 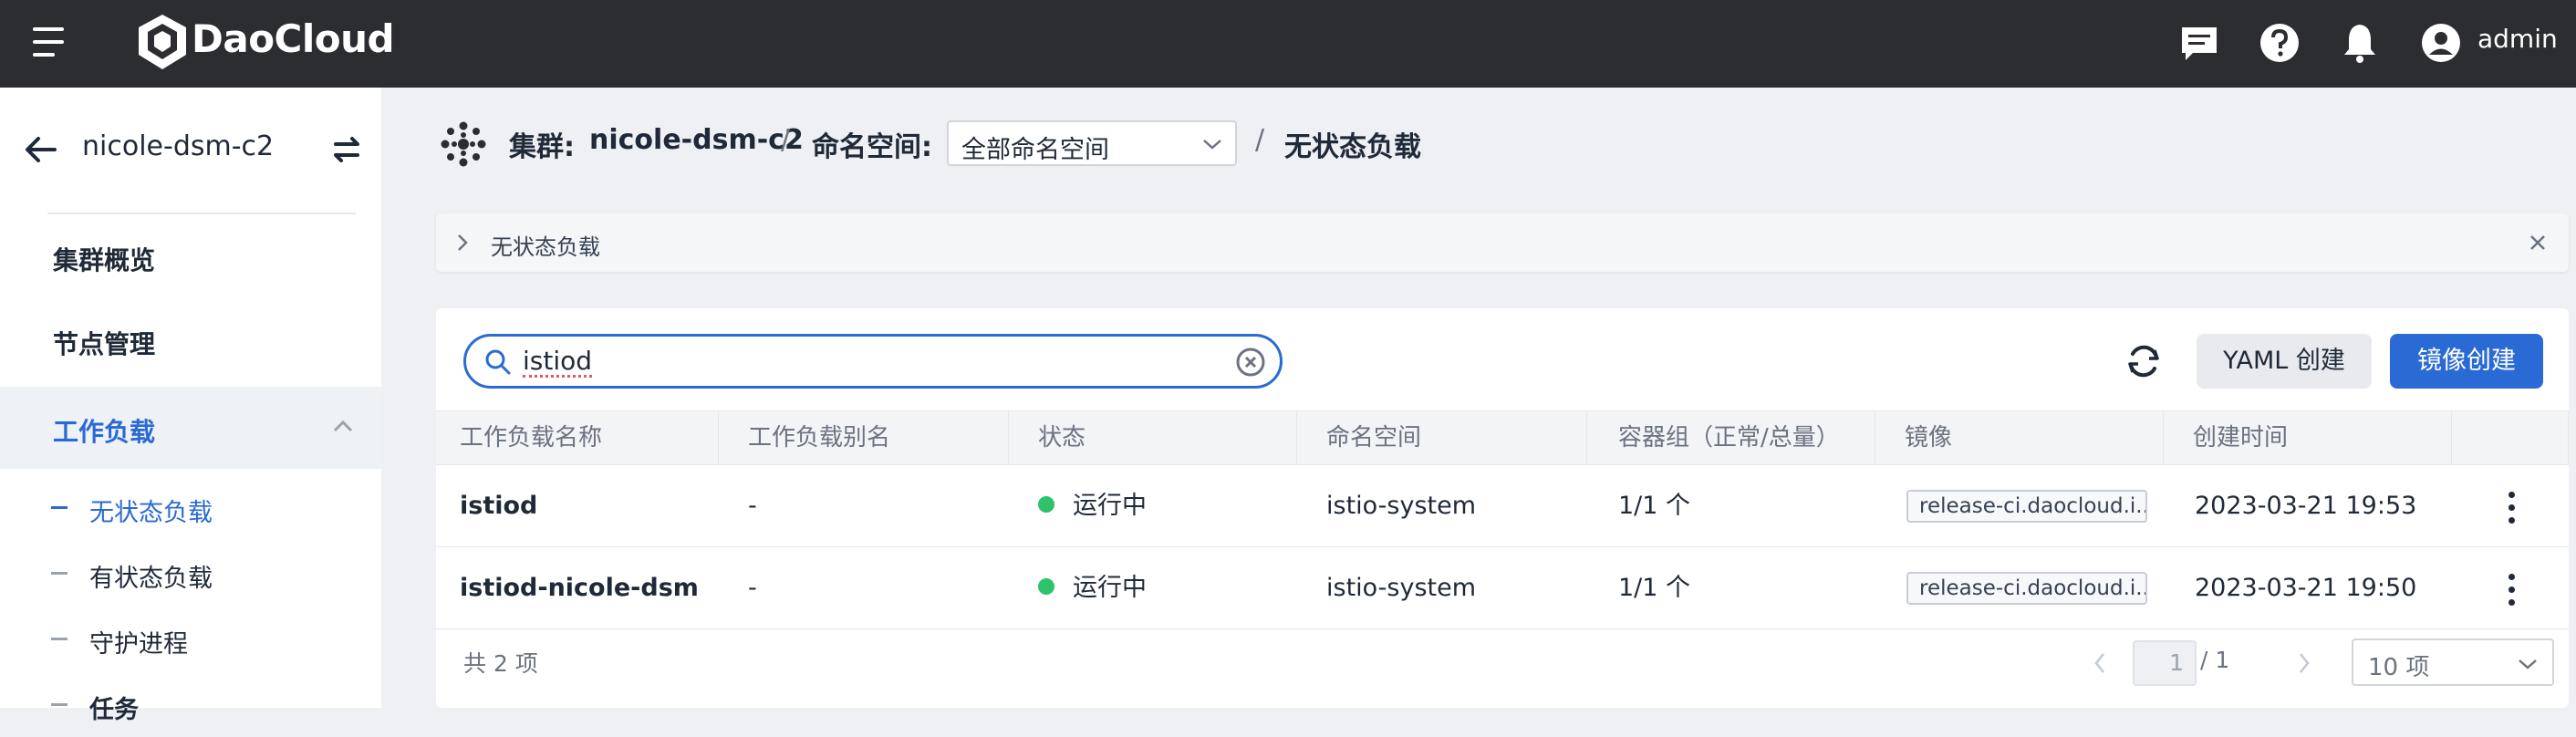 What do you see at coordinates (542, 147) in the screenshot?
I see `breadcrumb-cluster-label: 集群:` at bounding box center [542, 147].